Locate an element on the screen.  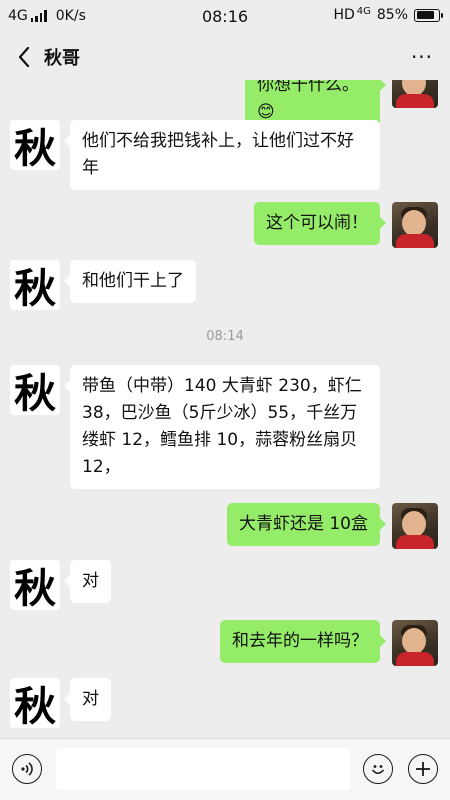
more-dots-icon: ··· is located at coordinates (422, 57).